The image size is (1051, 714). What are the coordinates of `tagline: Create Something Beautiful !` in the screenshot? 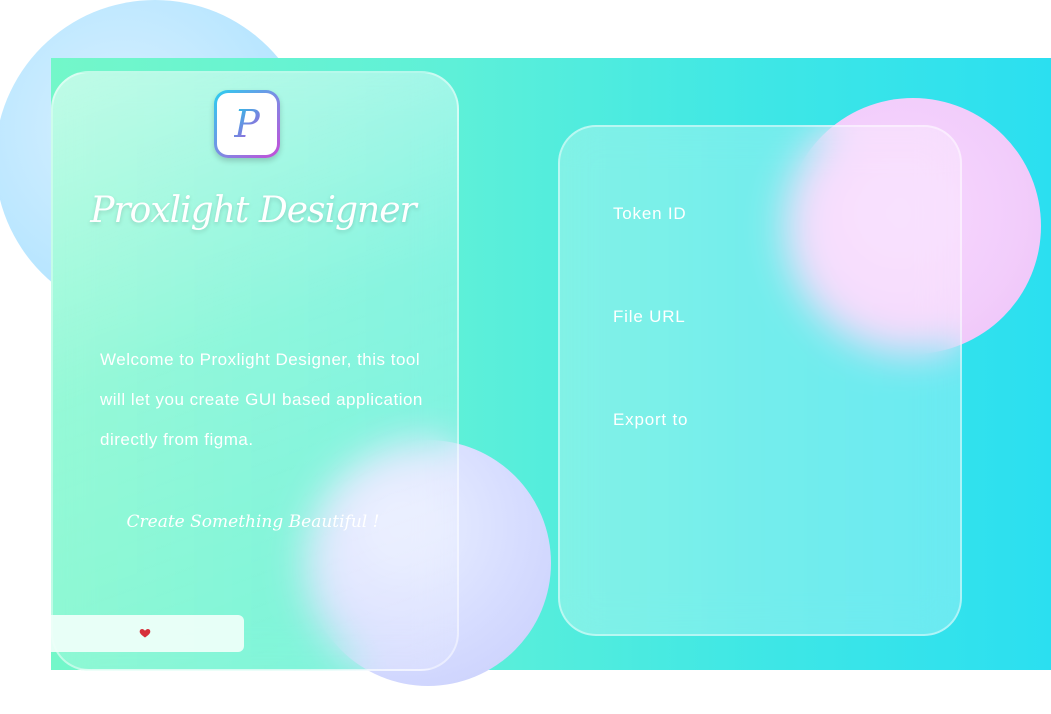 It's located at (253, 522).